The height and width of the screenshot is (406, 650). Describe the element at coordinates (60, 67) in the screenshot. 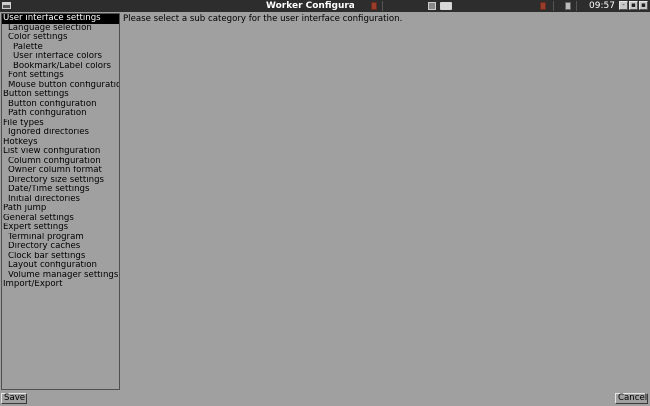

I see `category-item: Bookmark/Label colors` at that location.